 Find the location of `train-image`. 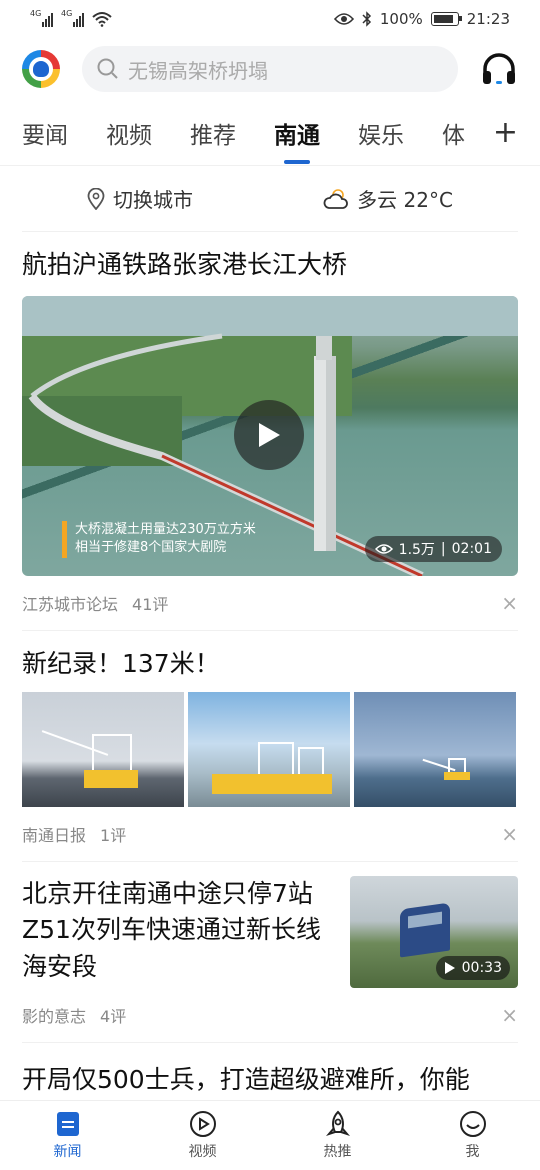

train-image is located at coordinates (425, 930).